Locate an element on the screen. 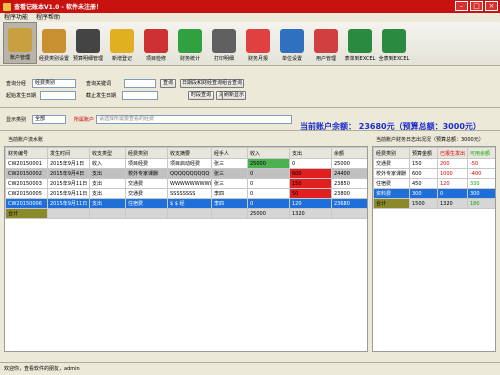 The image size is (500, 375). column-header: 收入 is located at coordinates (268, 153).